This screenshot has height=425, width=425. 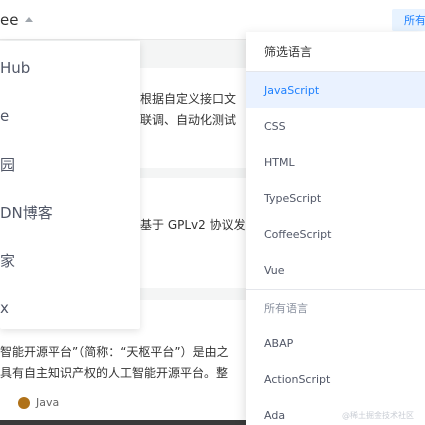 I want to click on source-option-label: x, so click(x=4, y=308).